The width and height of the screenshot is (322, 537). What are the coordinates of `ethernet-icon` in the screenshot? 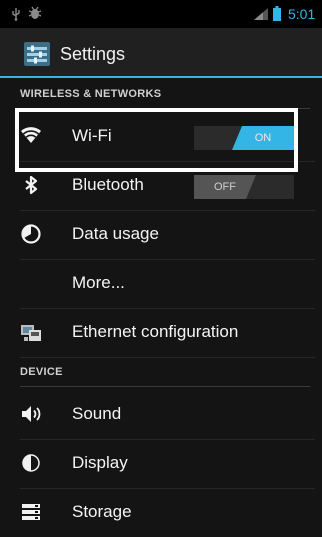 It's located at (31, 333).